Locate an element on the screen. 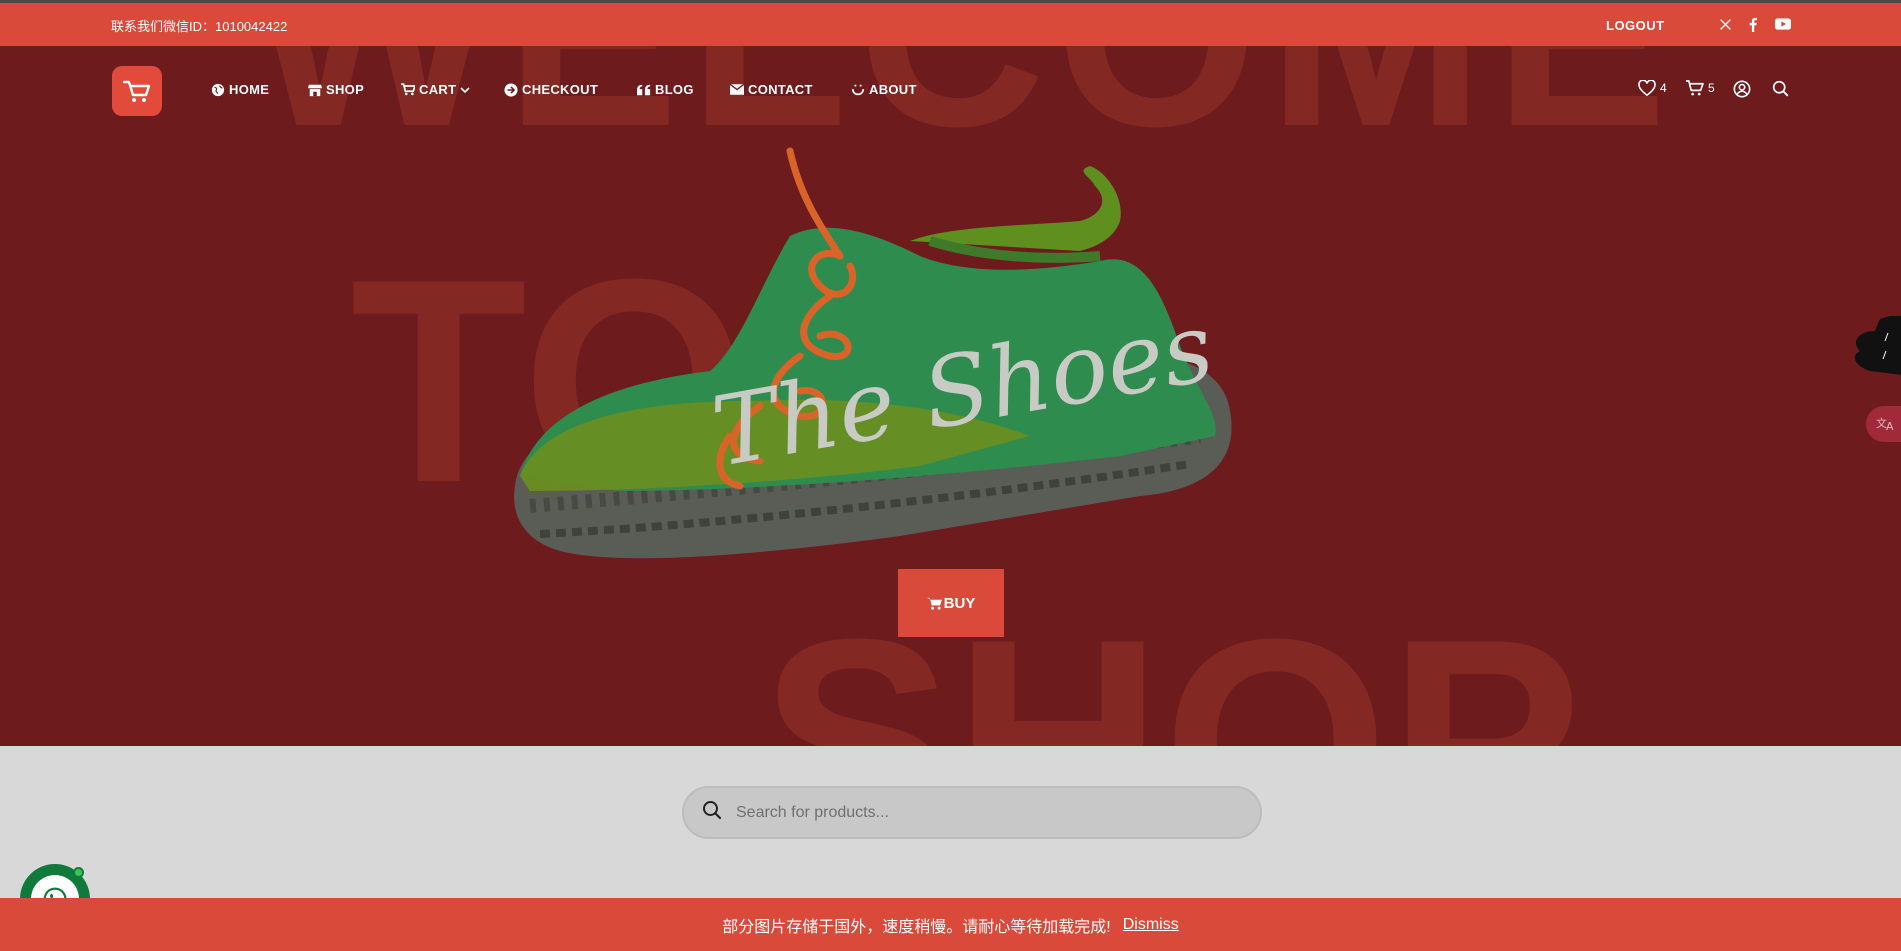 Image resolution: width=1901 pixels, height=951 pixels. nav-home-label: HOME is located at coordinates (249, 89).